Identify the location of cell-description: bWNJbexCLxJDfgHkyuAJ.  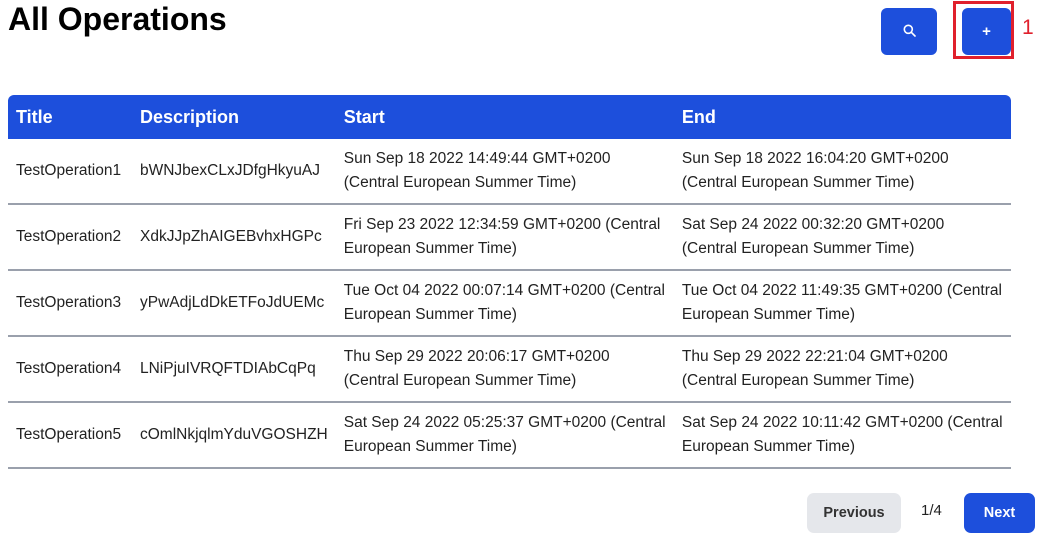
(233, 172).